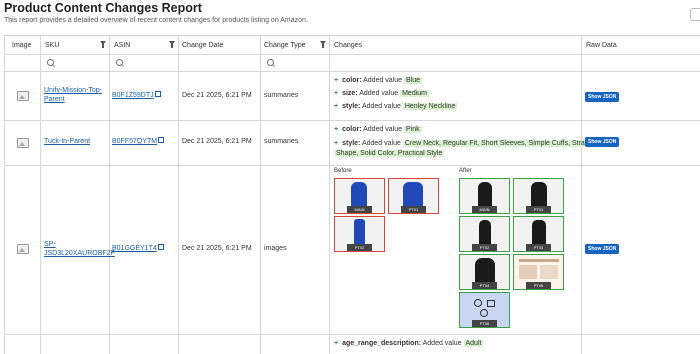  I want to click on sku-link: Tuck-In-Parent, so click(67, 141).